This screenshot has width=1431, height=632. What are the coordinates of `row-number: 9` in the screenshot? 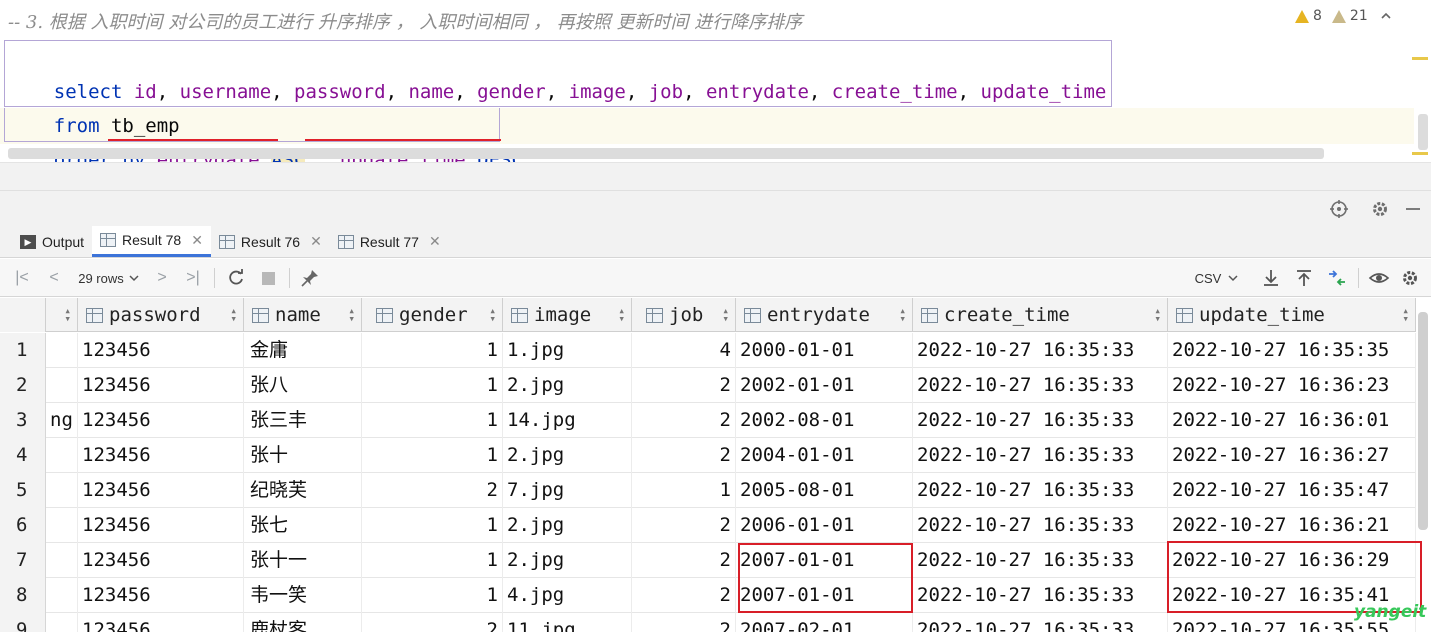 It's located at (23, 622).